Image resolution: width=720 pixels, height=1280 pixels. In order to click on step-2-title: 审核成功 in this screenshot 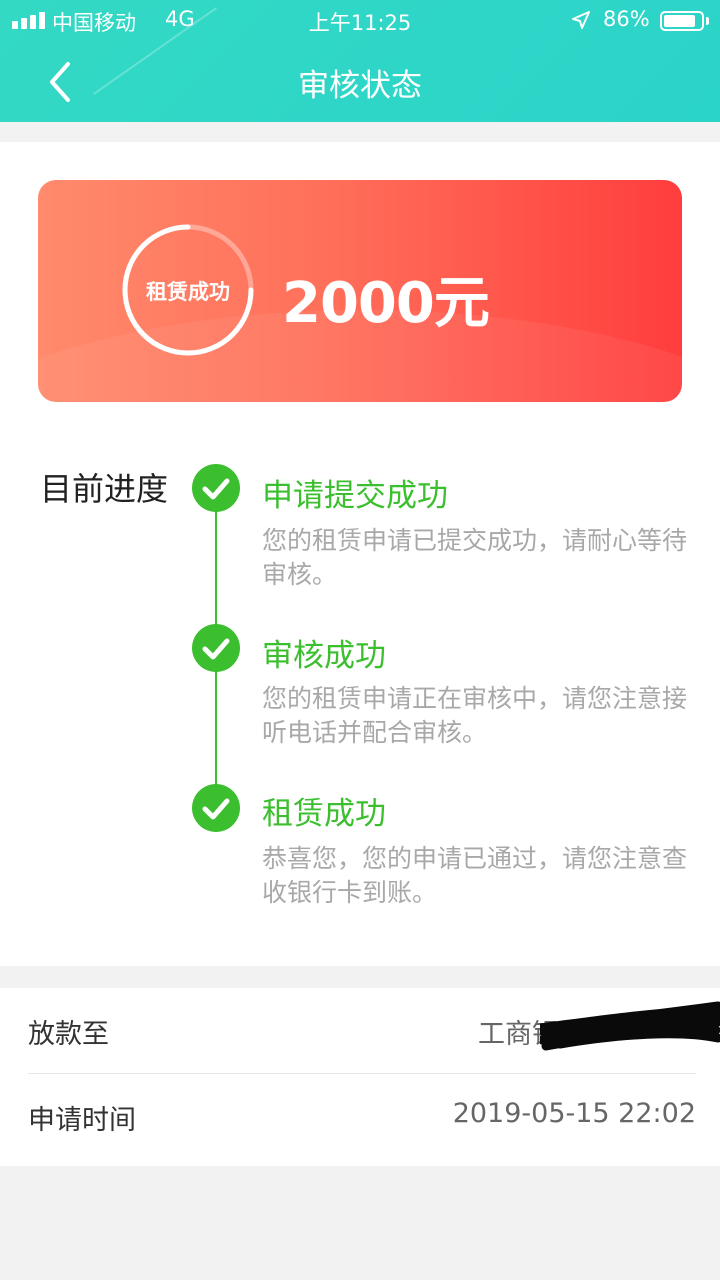, I will do `click(324, 656)`.